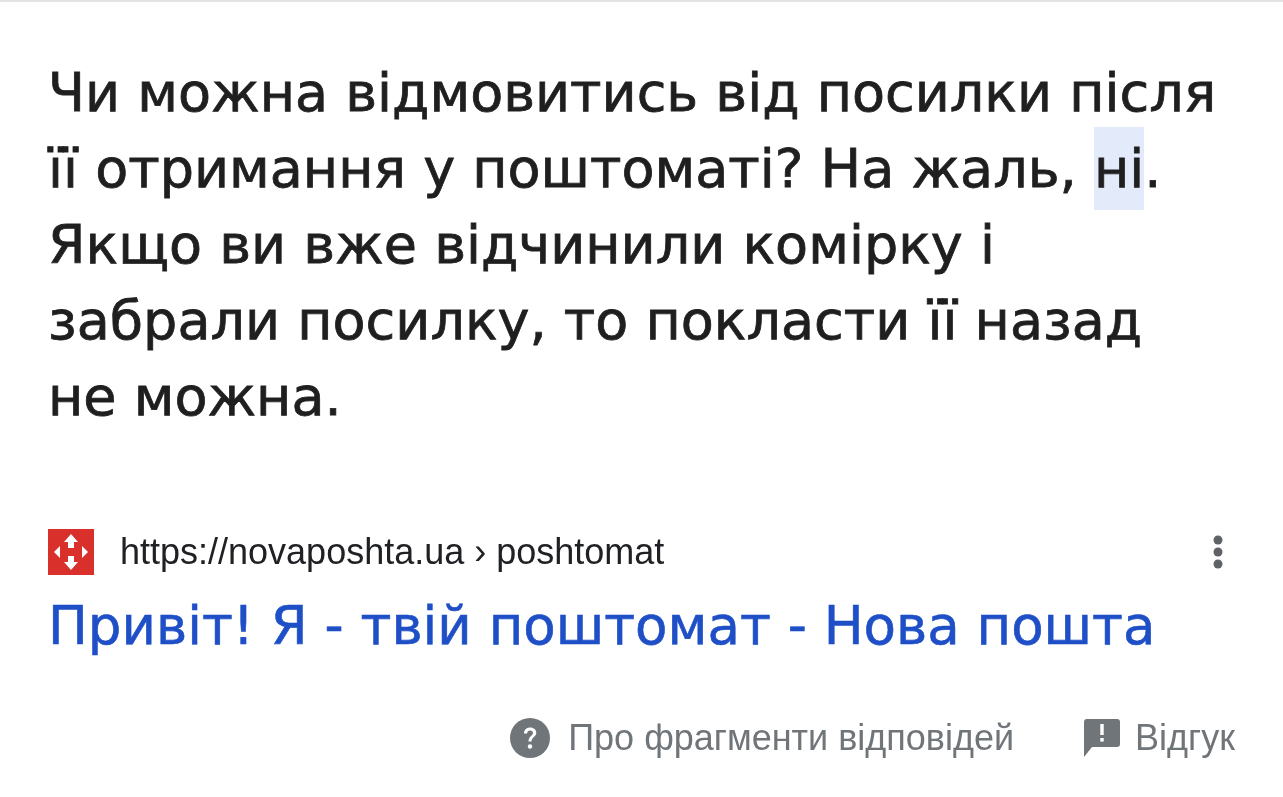 The image size is (1283, 797). Describe the element at coordinates (602, 626) in the screenshot. I see `result-title-link: Привіт! Я - твій поштомат - Нова пошта` at that location.